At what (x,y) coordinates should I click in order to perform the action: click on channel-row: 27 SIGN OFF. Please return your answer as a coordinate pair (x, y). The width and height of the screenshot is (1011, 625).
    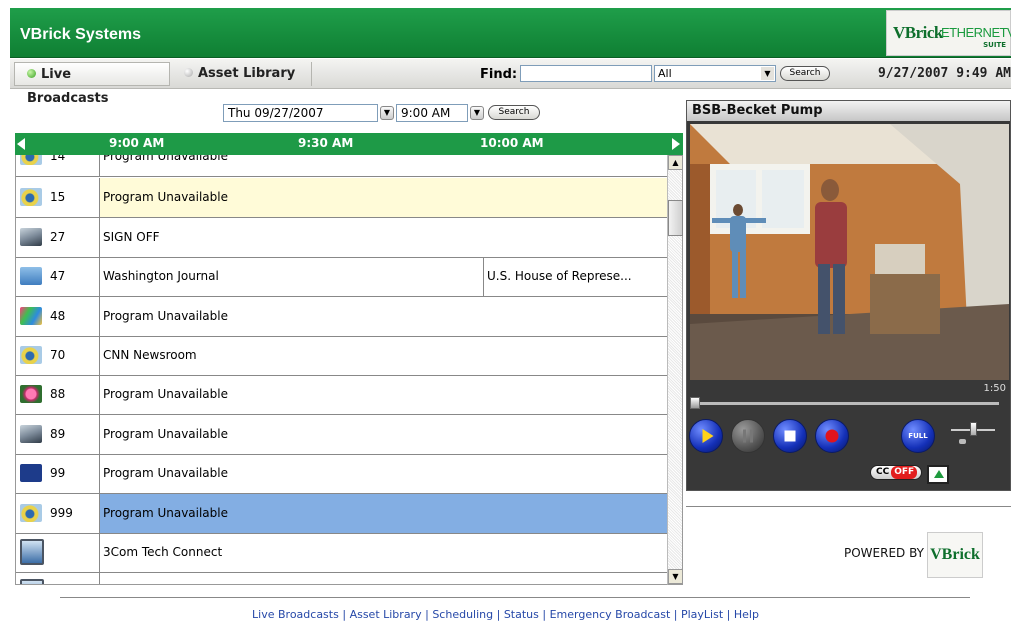
    Looking at the image, I should click on (341, 238).